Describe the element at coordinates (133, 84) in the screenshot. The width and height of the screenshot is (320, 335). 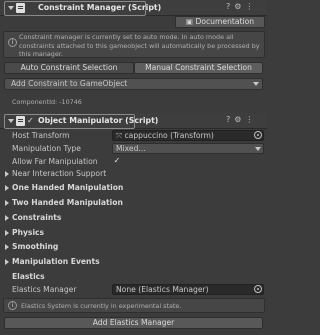
I see `add-constraint-dropdown: Add Constraint to GameObject` at that location.